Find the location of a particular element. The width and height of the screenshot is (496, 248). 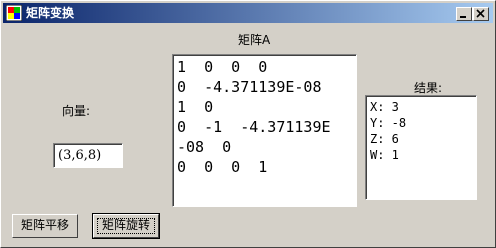

vector-field is located at coordinates (88, 155).